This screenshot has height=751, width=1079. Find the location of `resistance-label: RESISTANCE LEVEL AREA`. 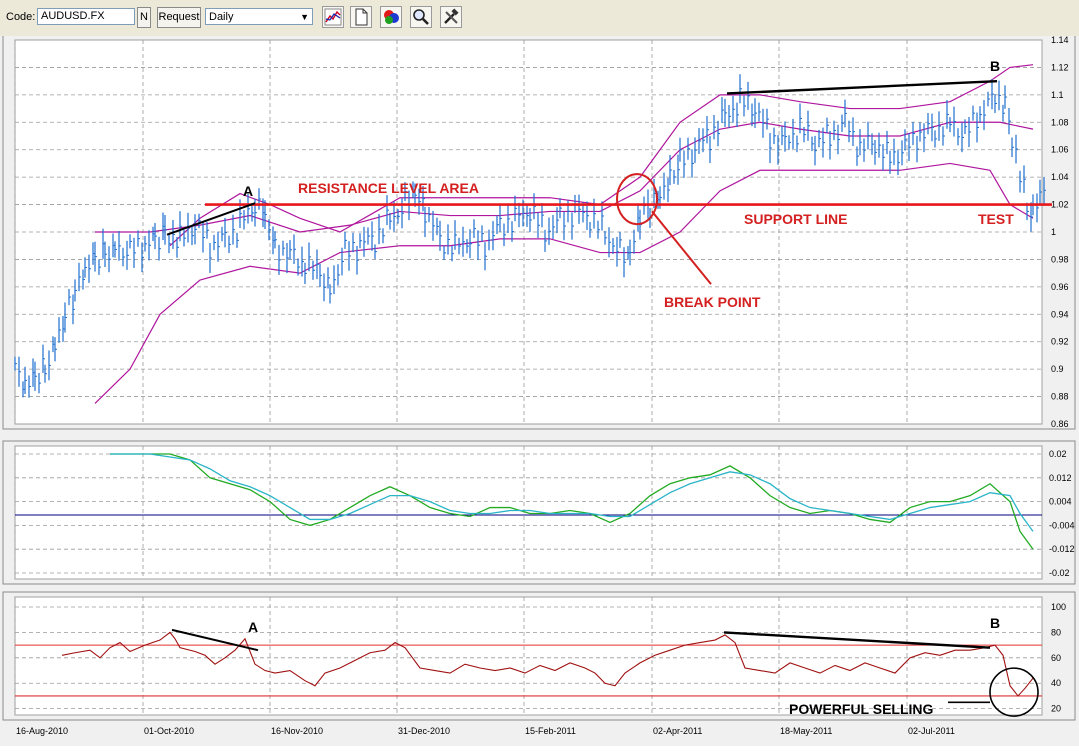

resistance-label: RESISTANCE LEVEL AREA is located at coordinates (388, 188).